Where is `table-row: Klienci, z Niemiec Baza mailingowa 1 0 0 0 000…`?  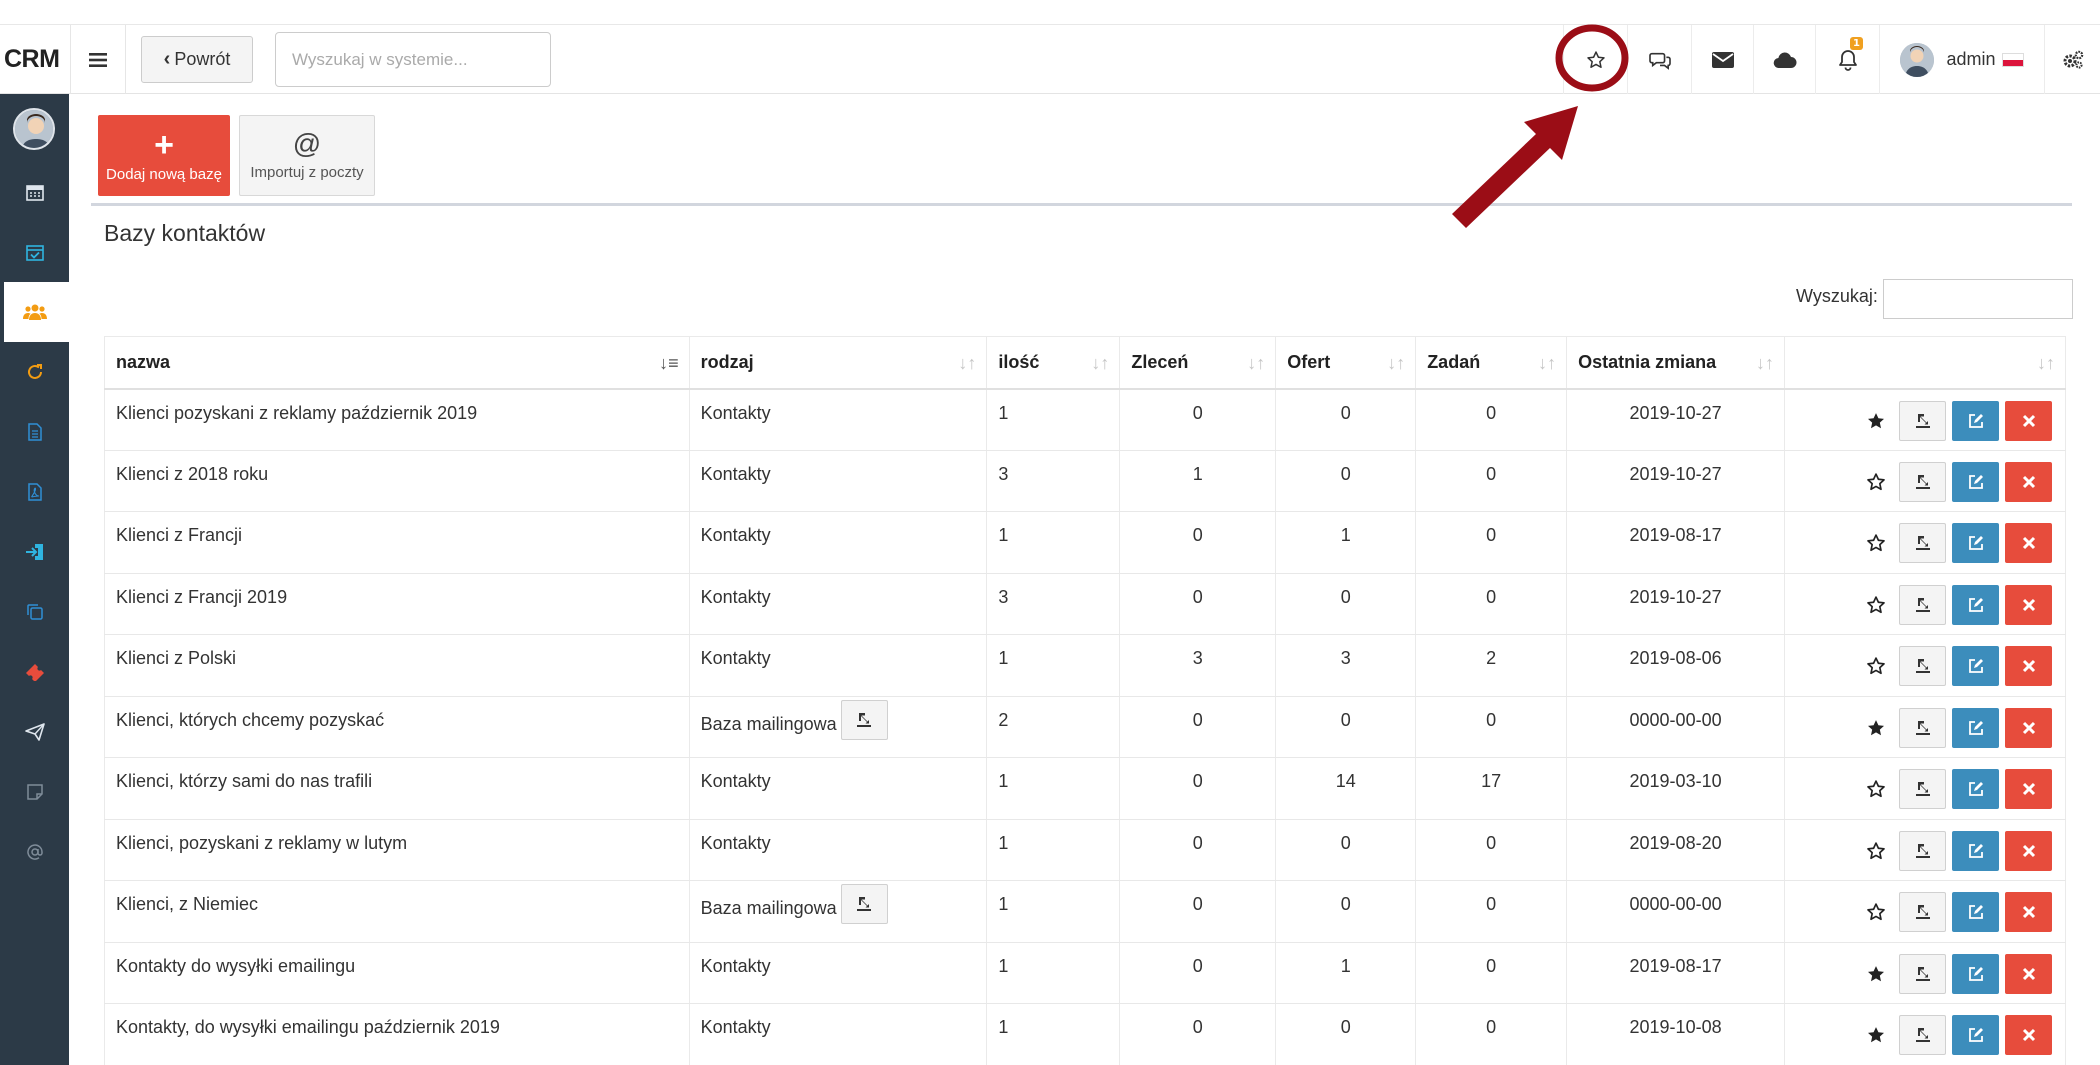
table-row: Klienci, z Niemiec Baza mailingowa 1 0 0 0 000… is located at coordinates (1085, 911).